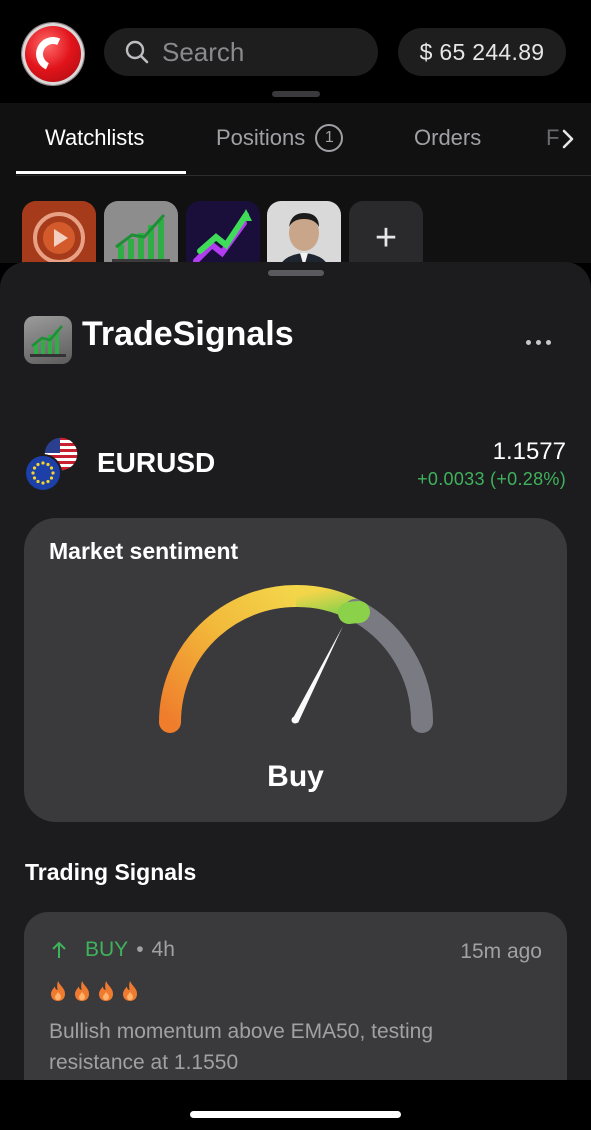 The image size is (591, 1130). Describe the element at coordinates (107, 949) in the screenshot. I see `signal-type: BUY` at that location.